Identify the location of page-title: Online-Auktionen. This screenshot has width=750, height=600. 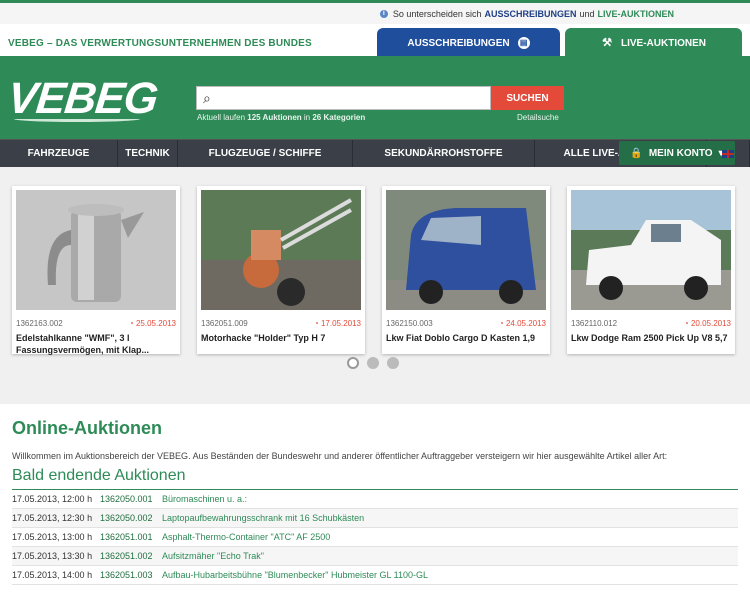
(87, 428).